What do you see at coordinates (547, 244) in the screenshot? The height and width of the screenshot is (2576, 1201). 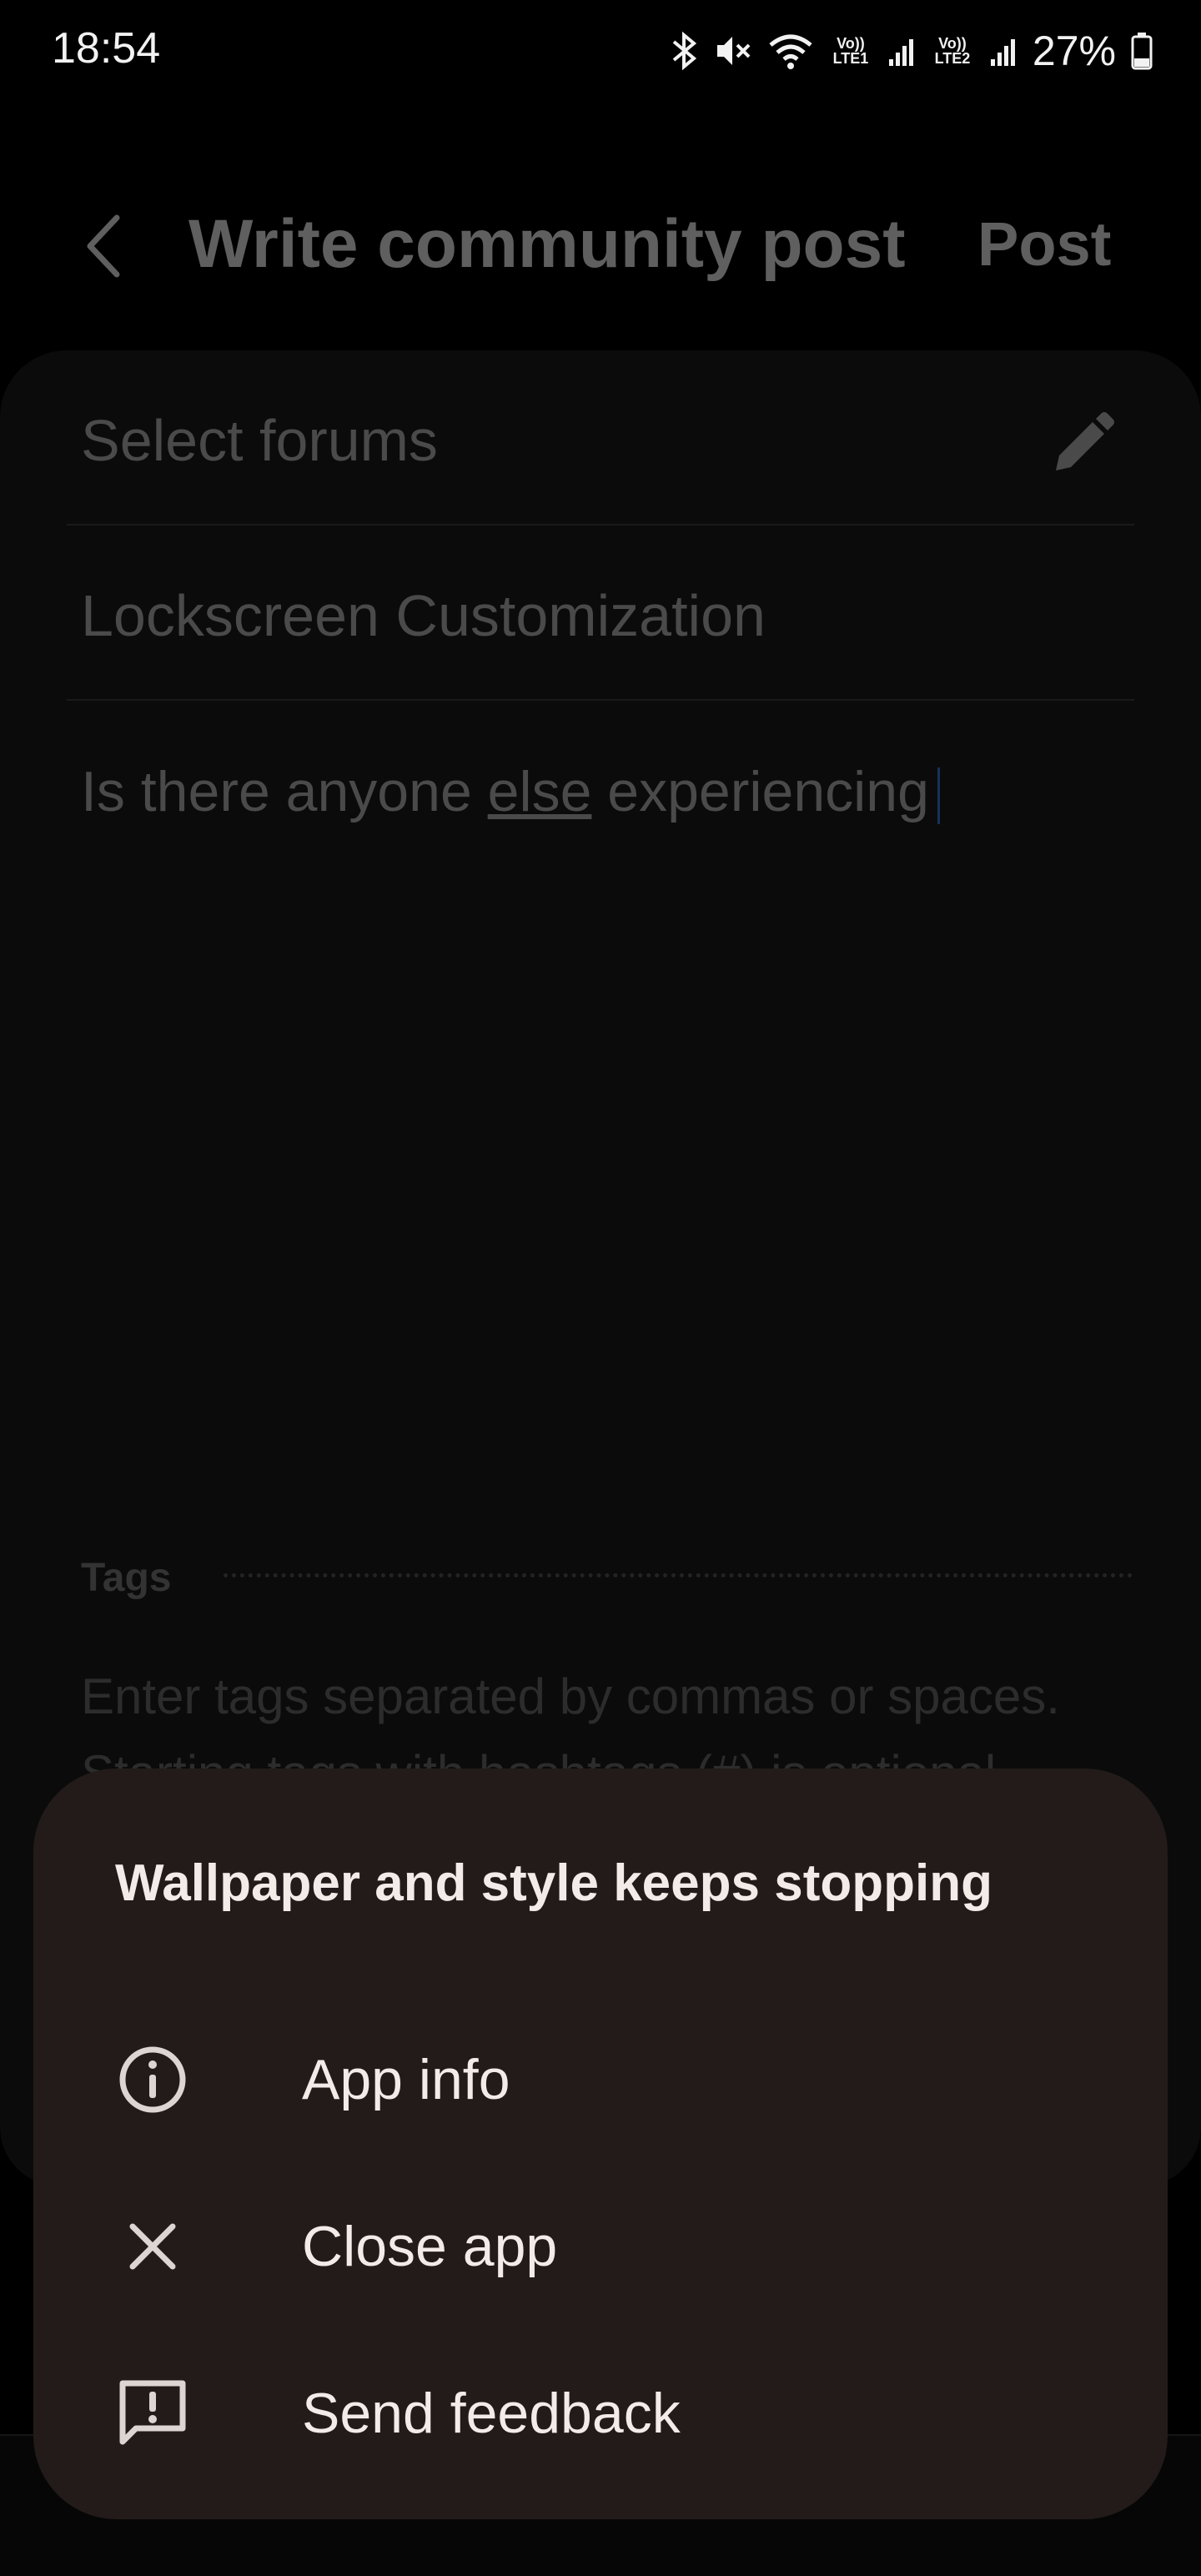 I see `page-title: Write community post` at bounding box center [547, 244].